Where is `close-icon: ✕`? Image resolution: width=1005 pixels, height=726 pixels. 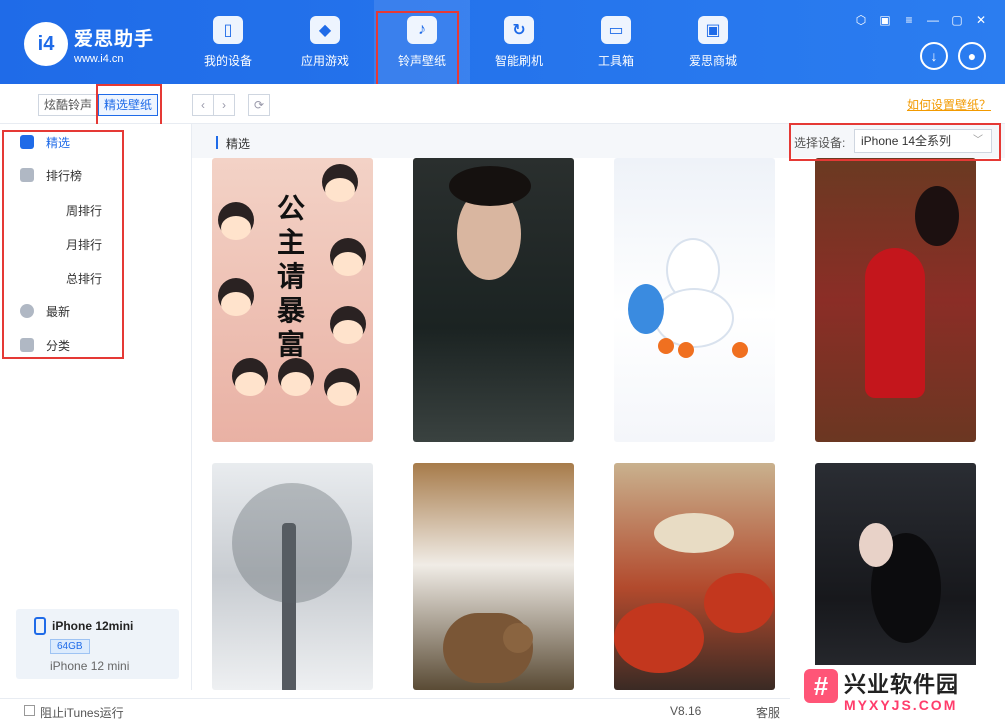
close-icon: ✕ is located at coordinates (981, 20).